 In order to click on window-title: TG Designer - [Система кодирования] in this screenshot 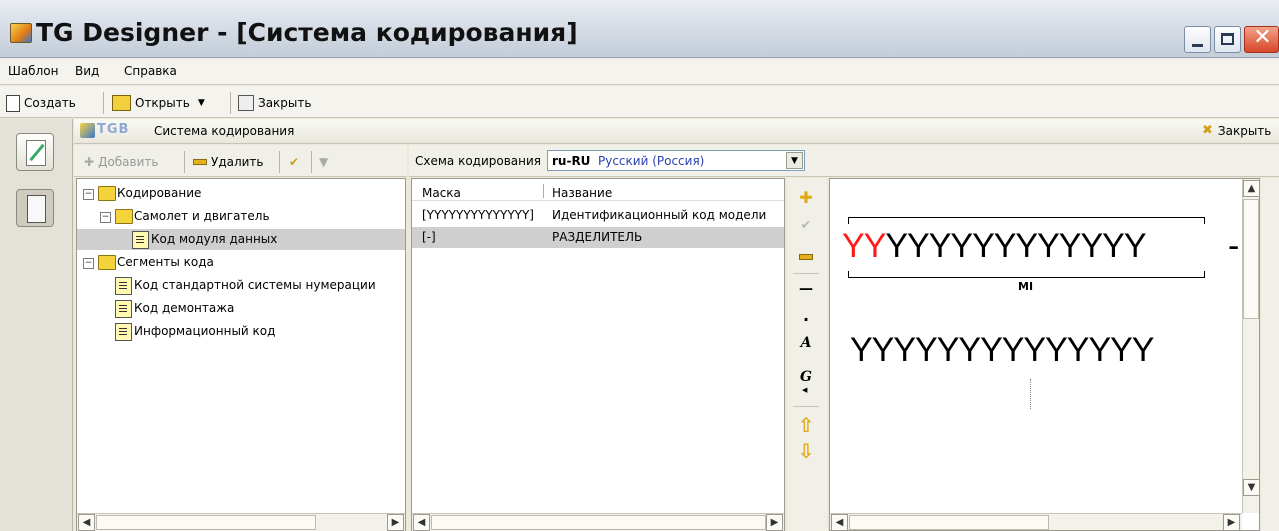, I will do `click(307, 32)`.